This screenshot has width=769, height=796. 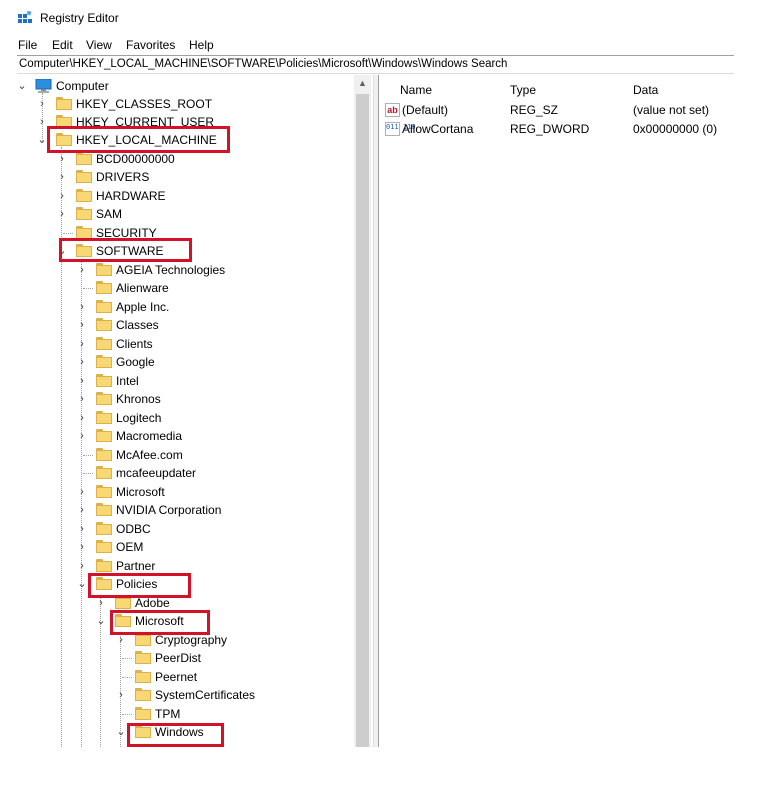 I want to click on highlight-box-hklm, so click(x=138, y=139).